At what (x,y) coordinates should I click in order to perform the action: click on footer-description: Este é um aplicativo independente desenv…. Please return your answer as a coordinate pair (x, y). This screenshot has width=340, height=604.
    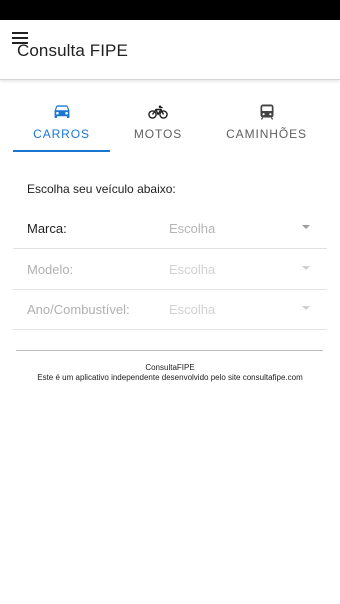
    Looking at the image, I should click on (170, 377).